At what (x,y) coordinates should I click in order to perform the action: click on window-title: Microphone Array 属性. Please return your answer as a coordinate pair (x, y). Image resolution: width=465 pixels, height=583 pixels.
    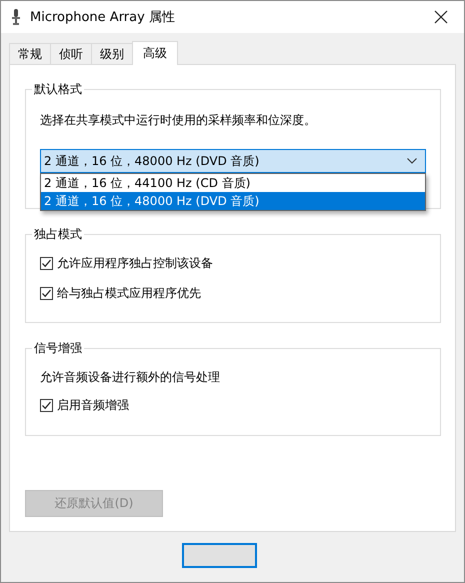
    Looking at the image, I should click on (103, 17).